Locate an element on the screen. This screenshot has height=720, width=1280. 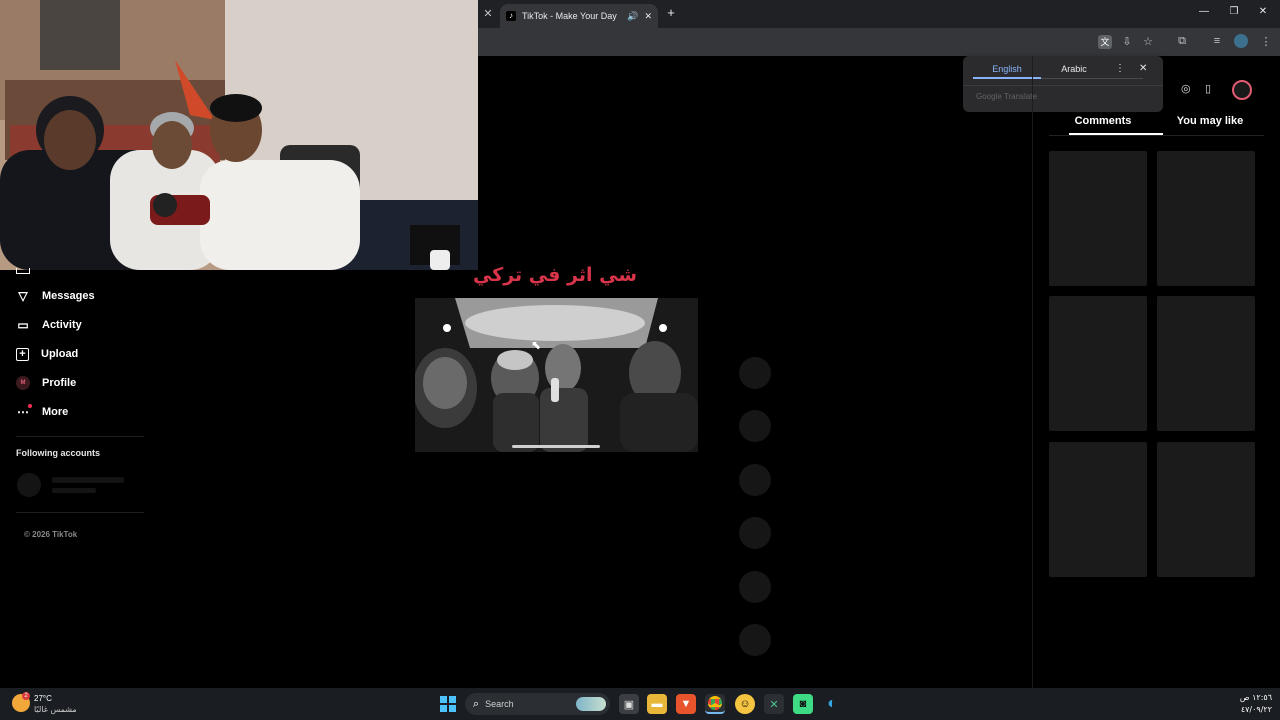
compass-icon: ◎ is located at coordinates (1186, 88).